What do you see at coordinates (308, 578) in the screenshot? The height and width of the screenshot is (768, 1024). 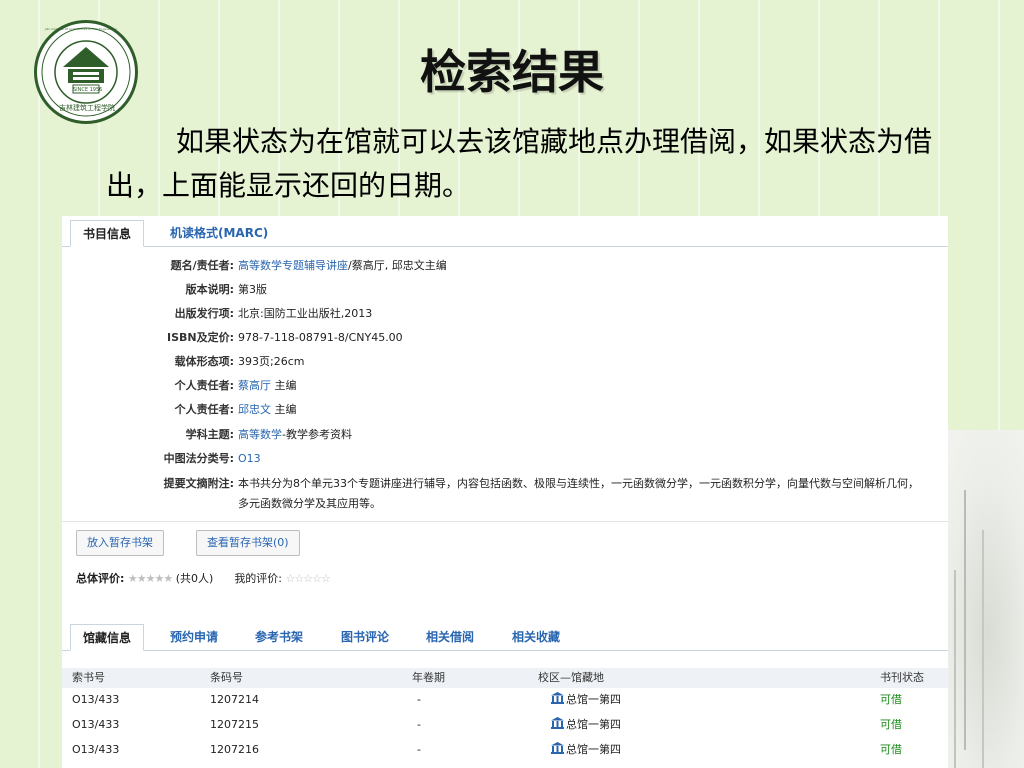 I see `my-rating-stars-icon: ☆☆☆☆☆` at bounding box center [308, 578].